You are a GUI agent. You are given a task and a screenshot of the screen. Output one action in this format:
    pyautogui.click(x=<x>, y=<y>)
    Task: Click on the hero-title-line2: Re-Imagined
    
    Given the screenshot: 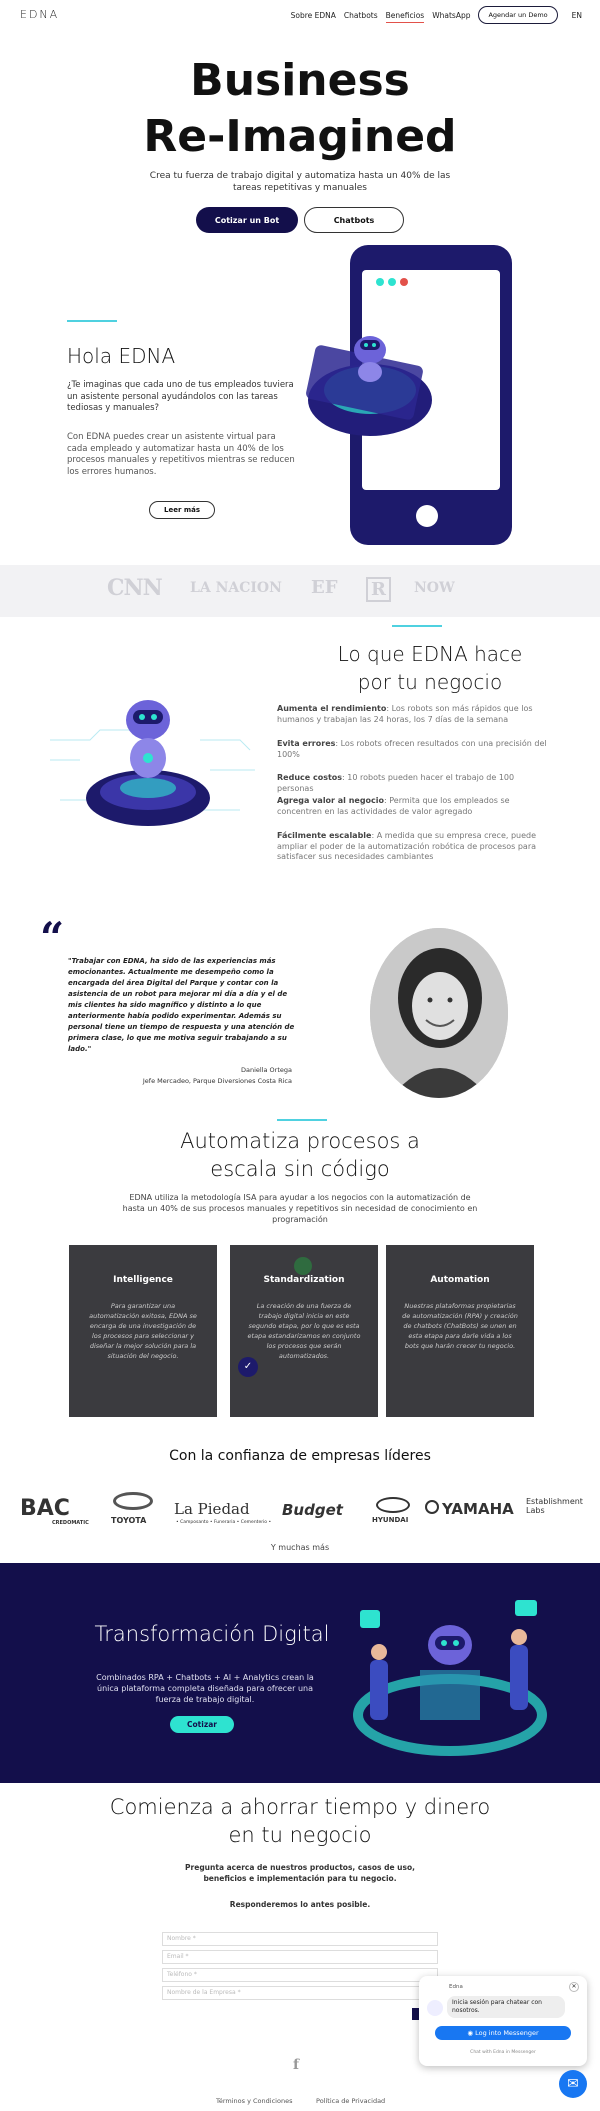 What is the action you would take?
    pyautogui.click(x=300, y=136)
    